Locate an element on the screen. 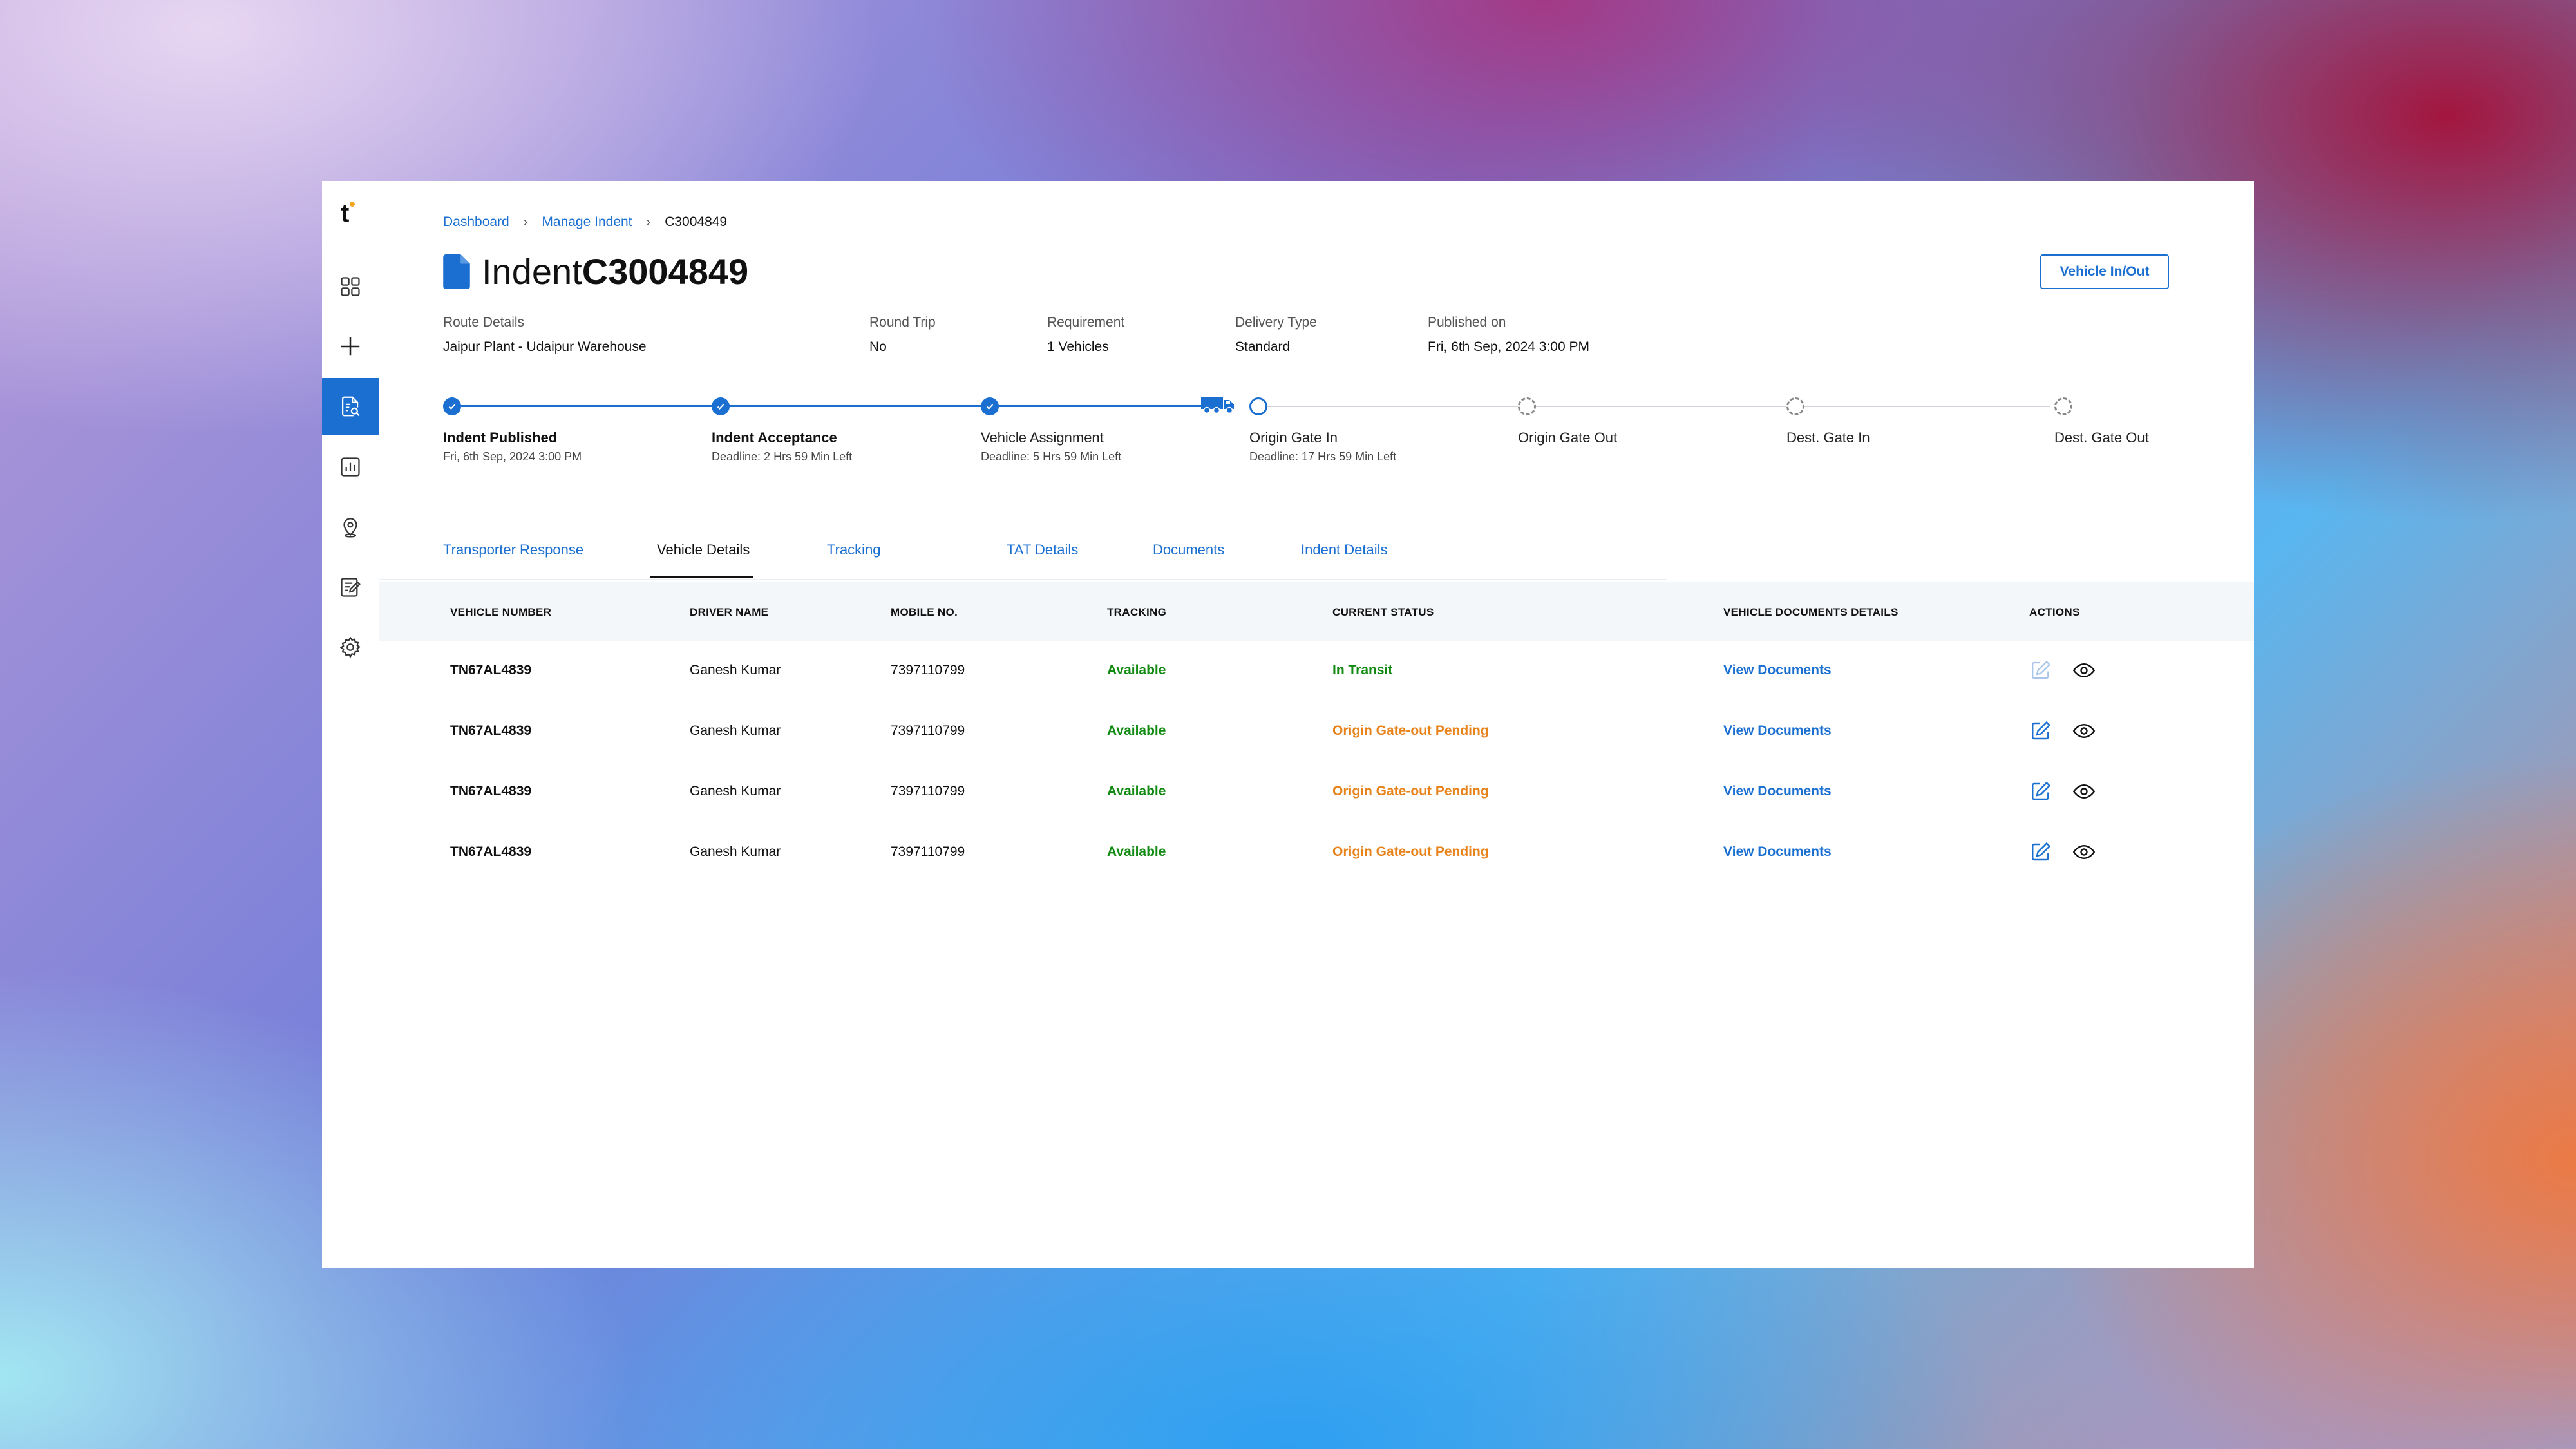  column-header: VEHICLE DOCUMENTS DETAILS is located at coordinates (1811, 612).